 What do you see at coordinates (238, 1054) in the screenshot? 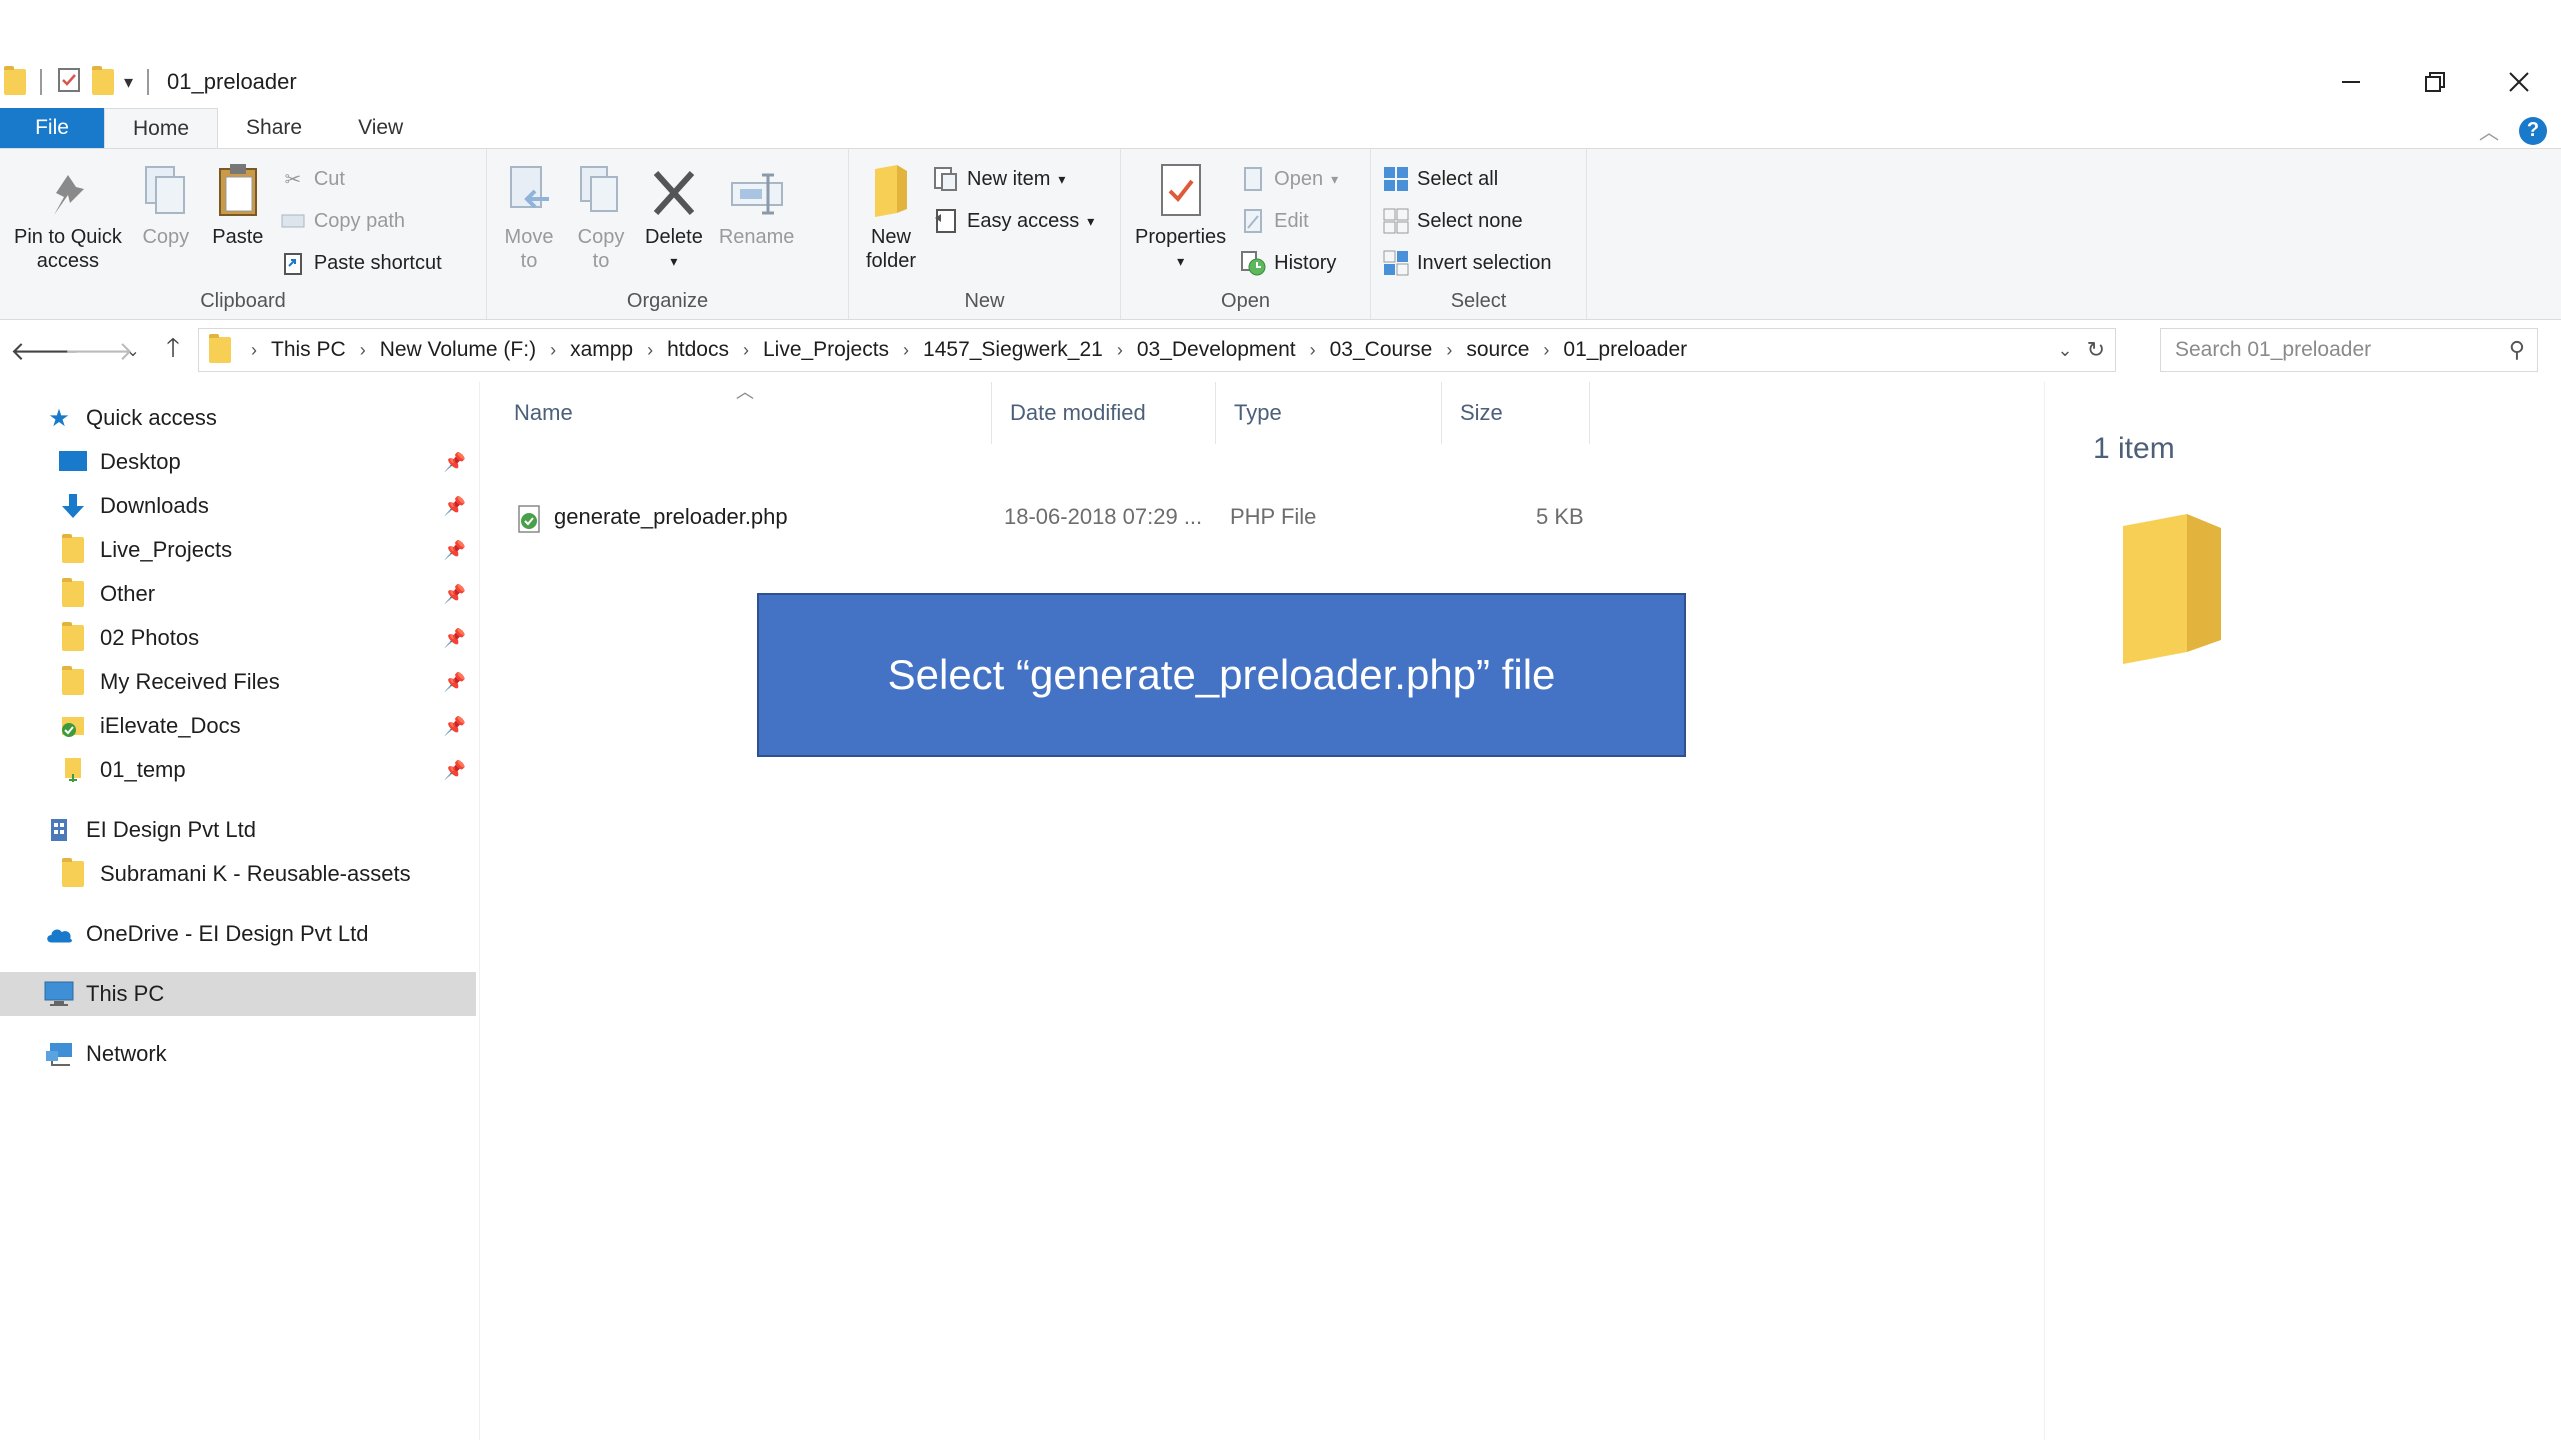
I see `sidebar-item-network: Network` at bounding box center [238, 1054].